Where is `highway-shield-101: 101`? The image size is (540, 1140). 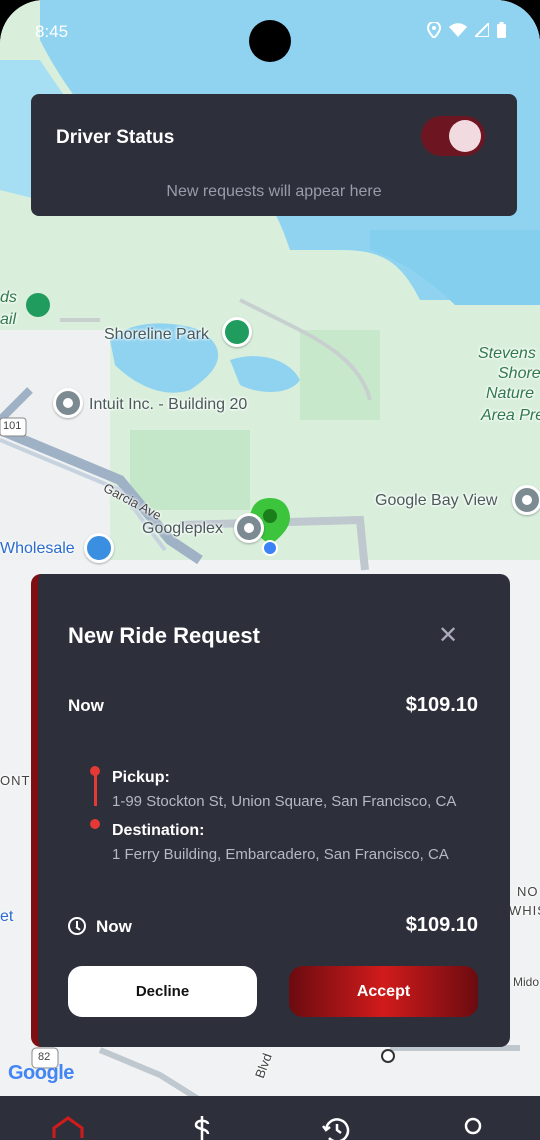
highway-shield-101: 101 is located at coordinates (12, 426).